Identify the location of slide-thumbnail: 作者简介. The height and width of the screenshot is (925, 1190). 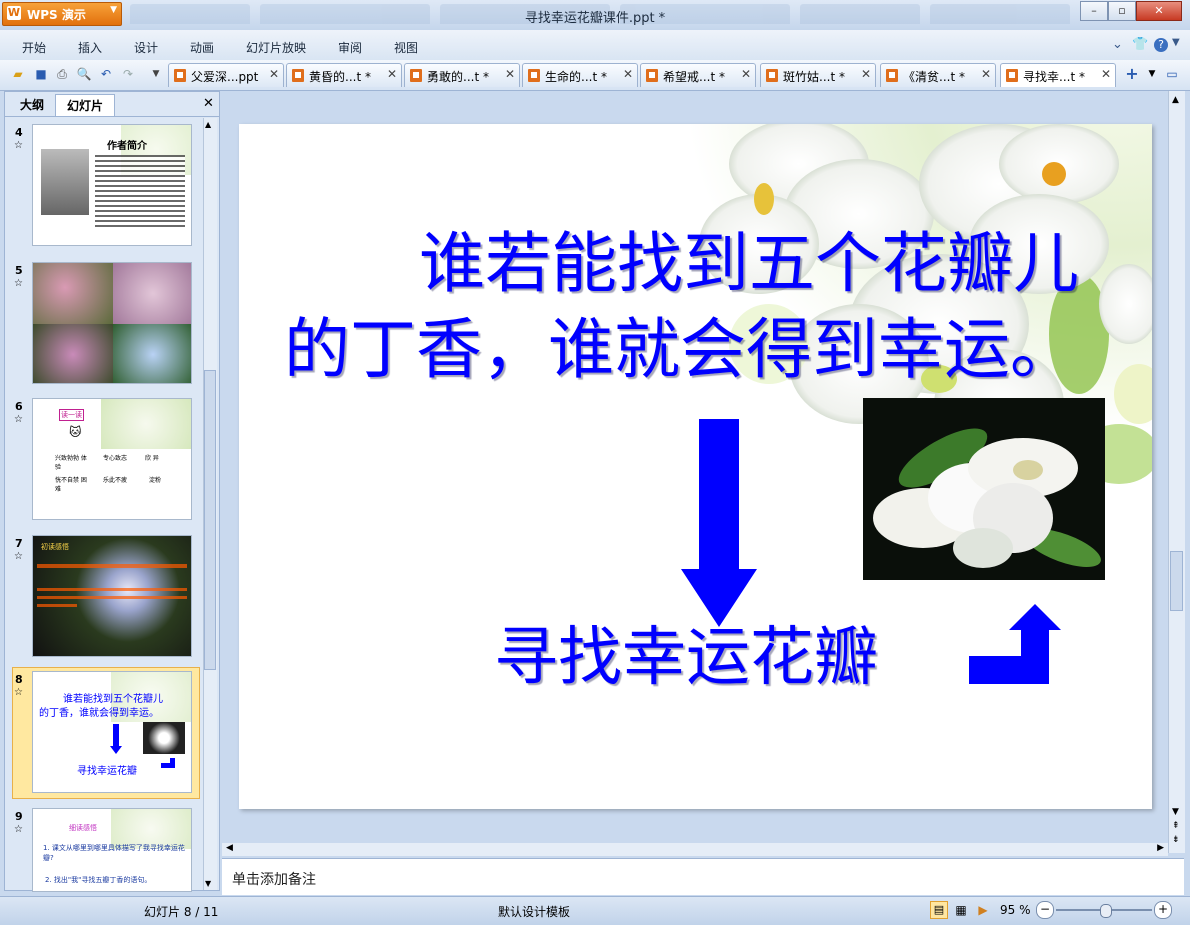
(112, 185).